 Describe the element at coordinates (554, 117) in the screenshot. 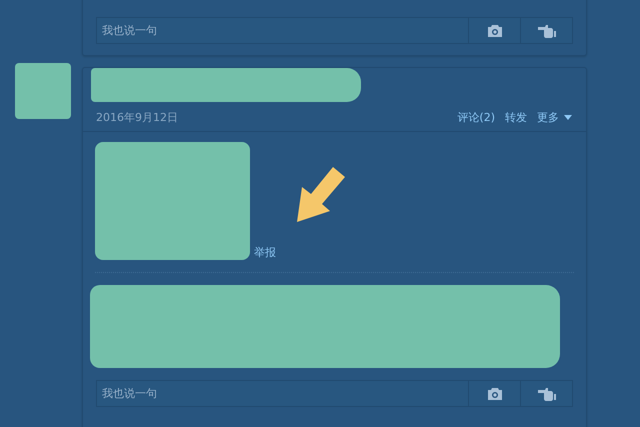

I see `action-link: 更多` at that location.